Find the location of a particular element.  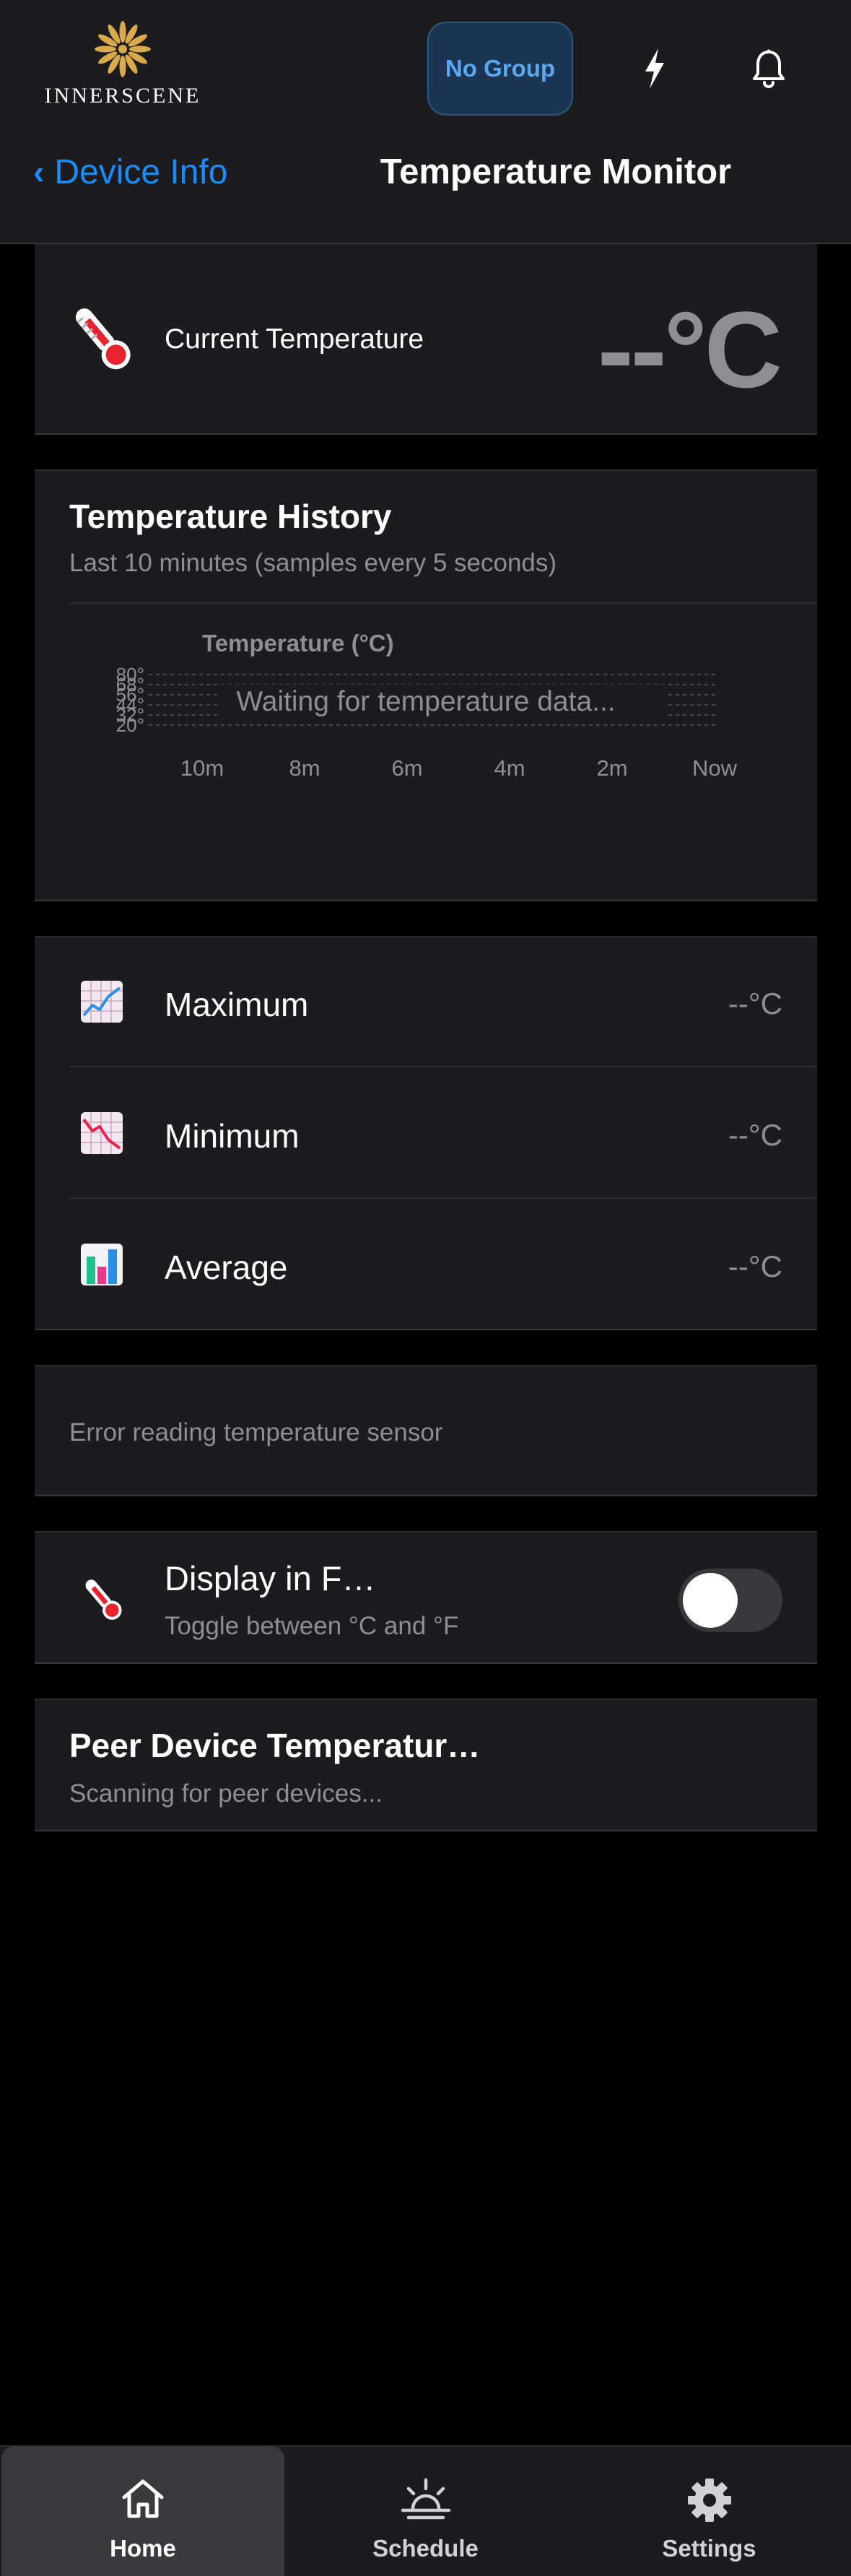

tab-label: Settings is located at coordinates (709, 2548).